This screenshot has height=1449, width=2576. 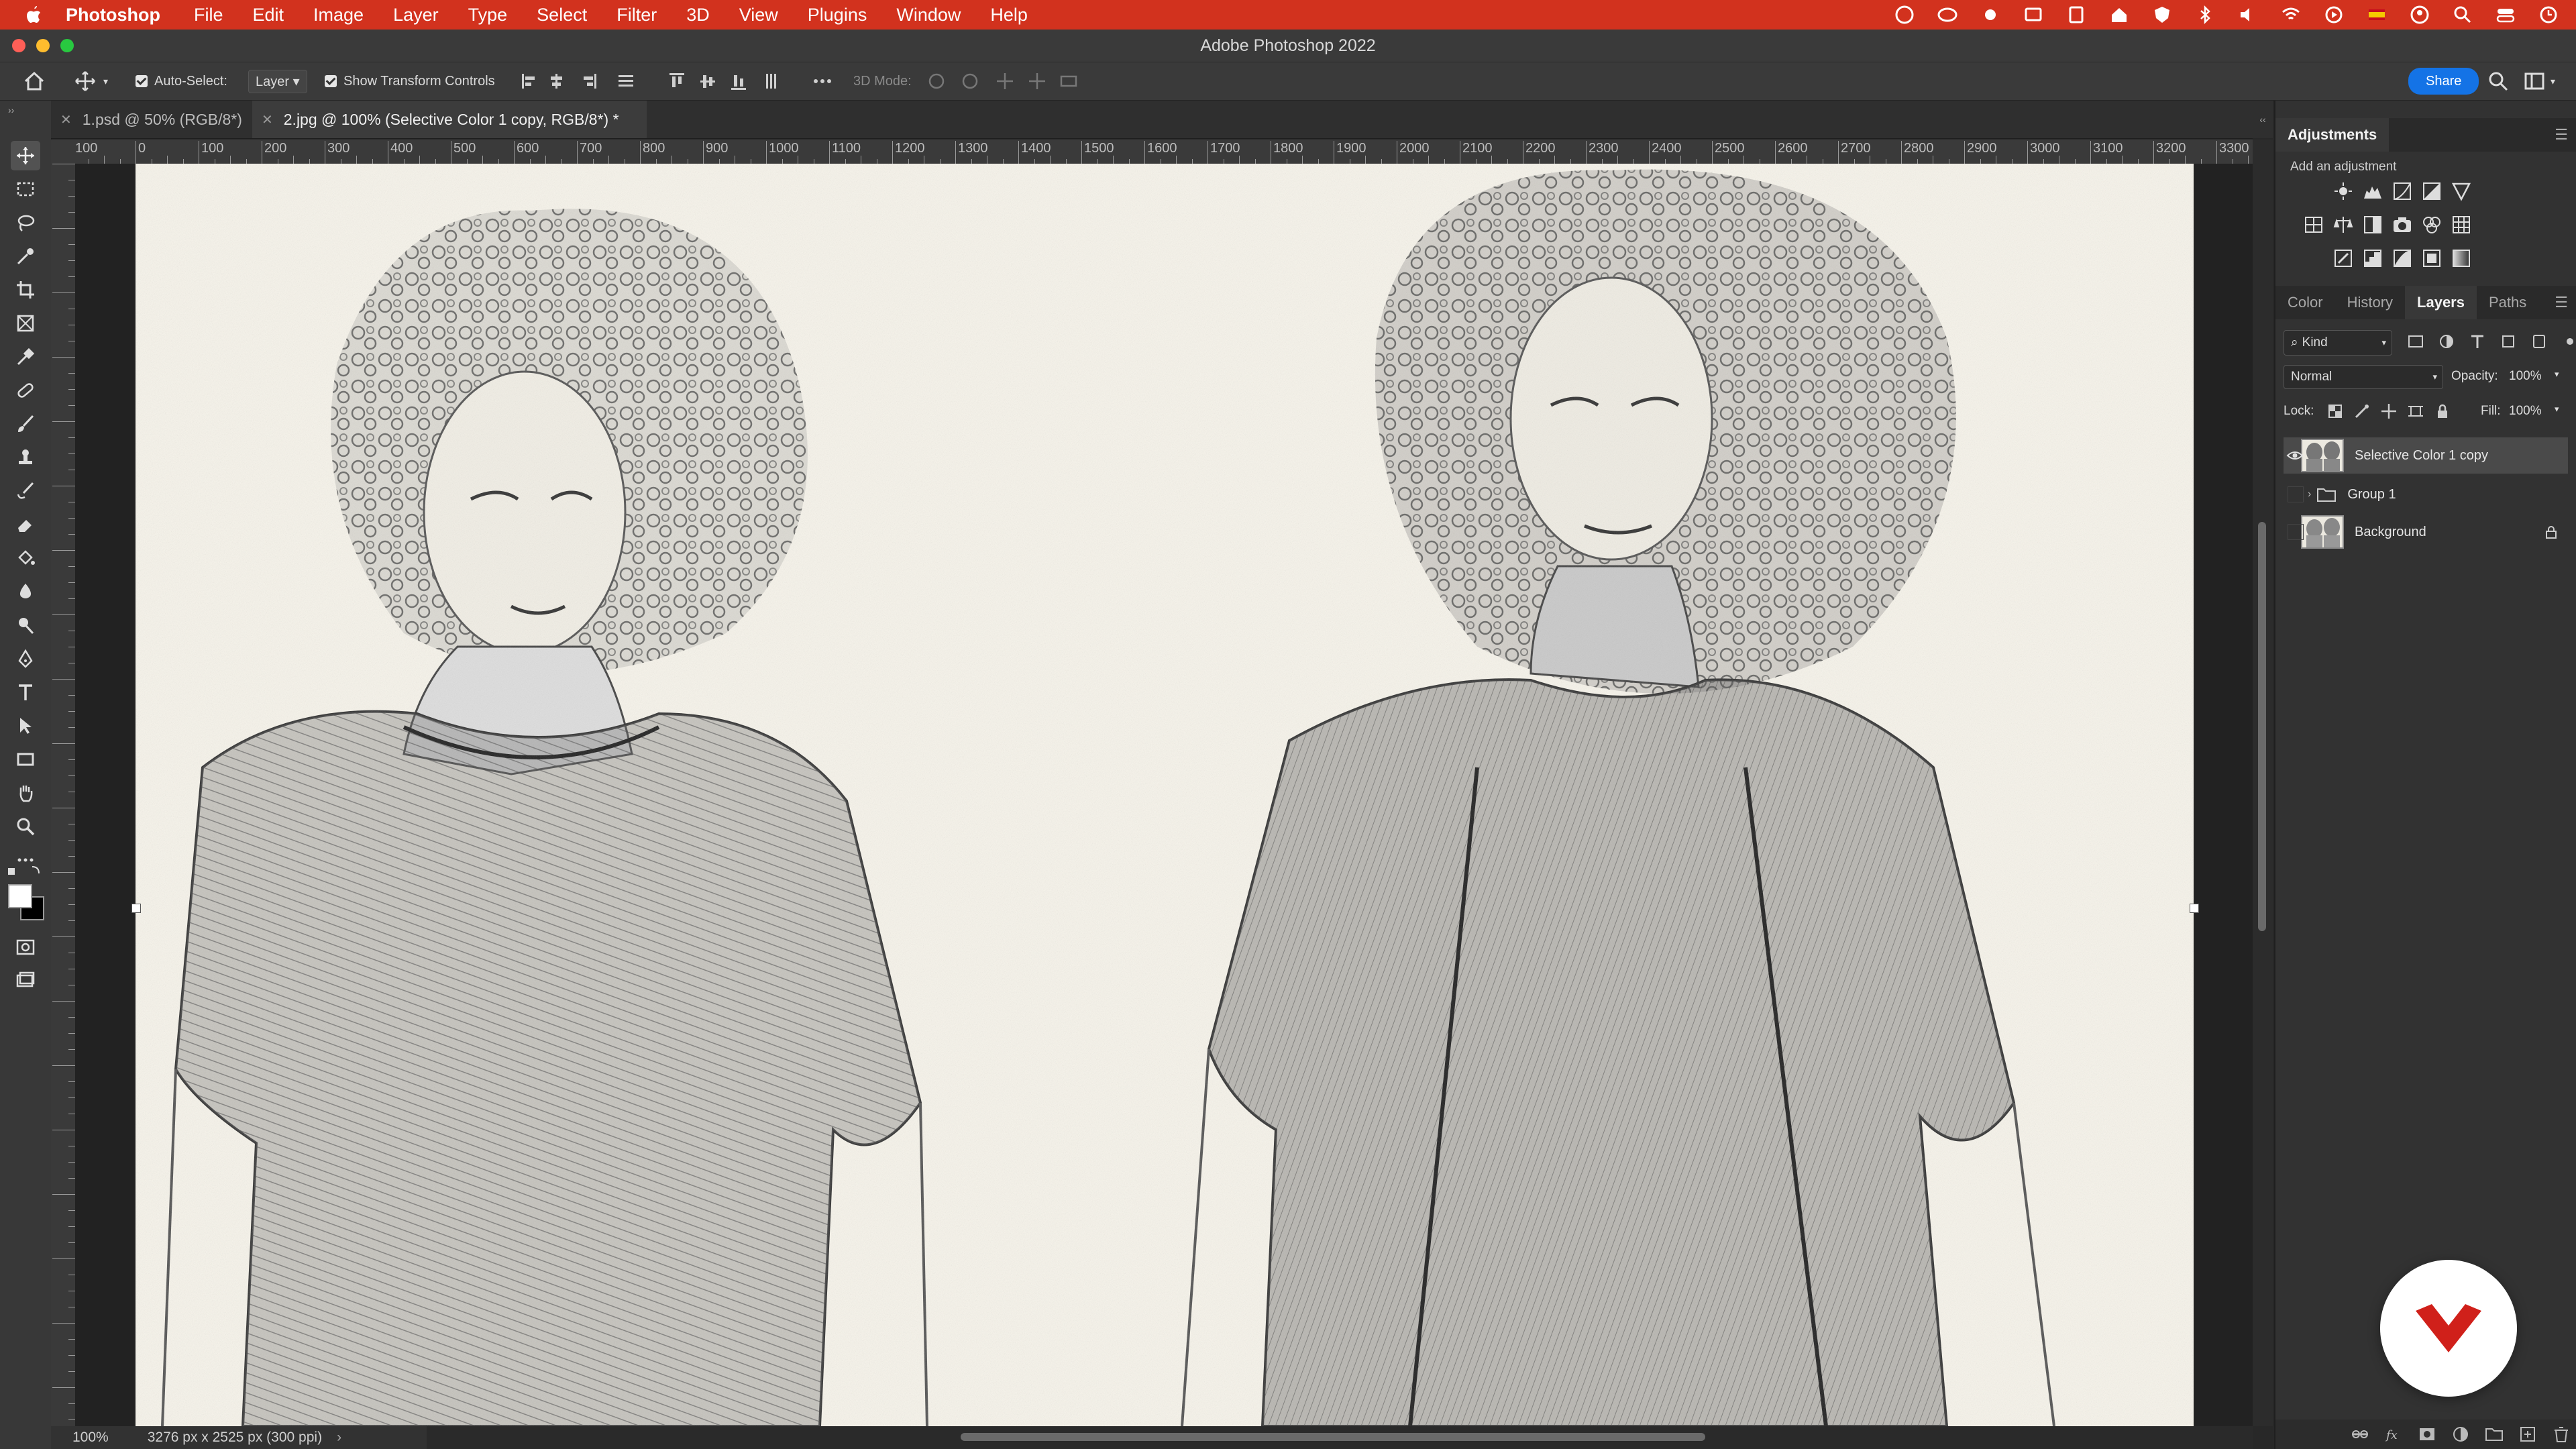 What do you see at coordinates (2463, 15) in the screenshot?
I see `spotlight-search-icon` at bounding box center [2463, 15].